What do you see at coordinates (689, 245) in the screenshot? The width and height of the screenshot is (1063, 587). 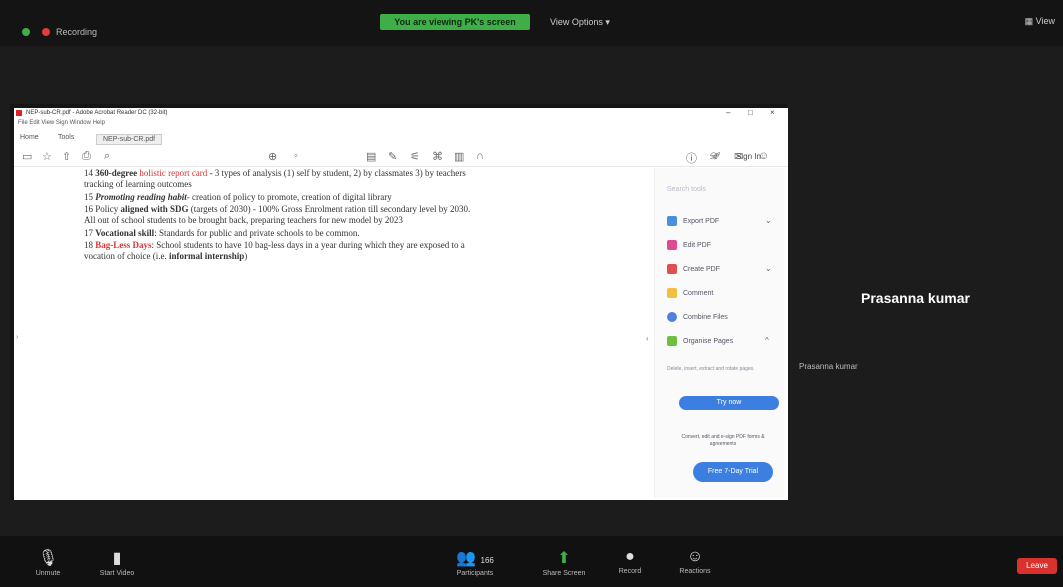 I see `tool-edit-pdf: Edit PDF` at bounding box center [689, 245].